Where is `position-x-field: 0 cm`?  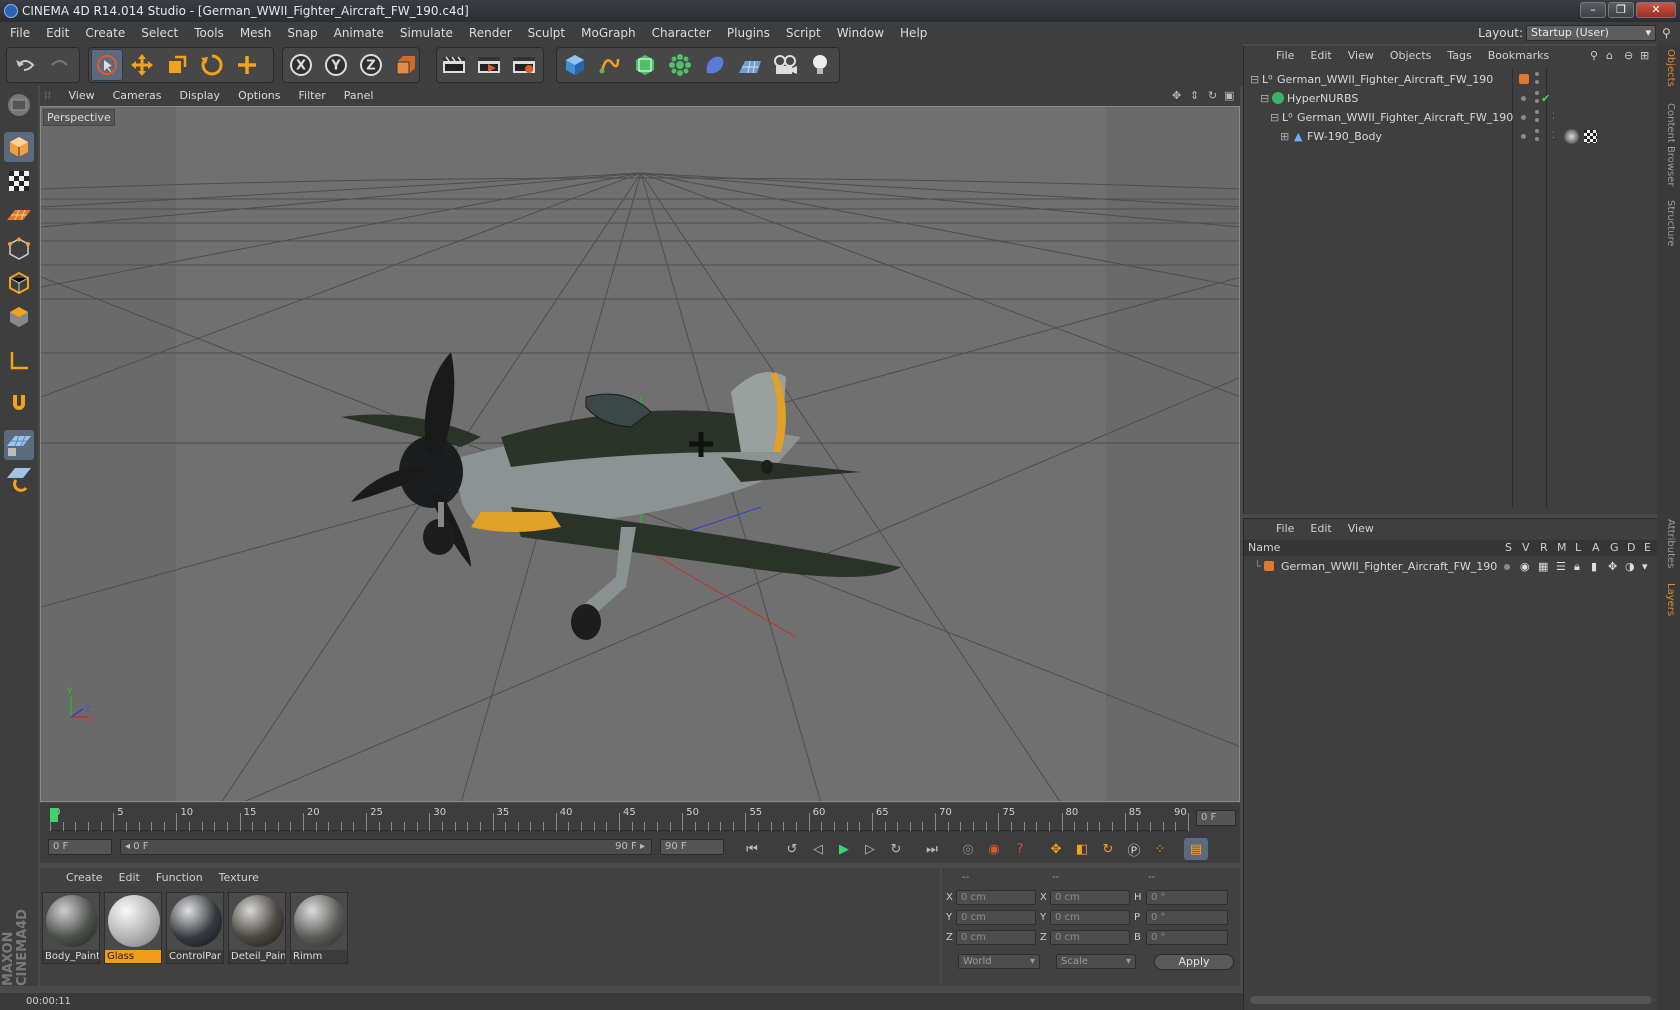 position-x-field: 0 cm is located at coordinates (996, 897).